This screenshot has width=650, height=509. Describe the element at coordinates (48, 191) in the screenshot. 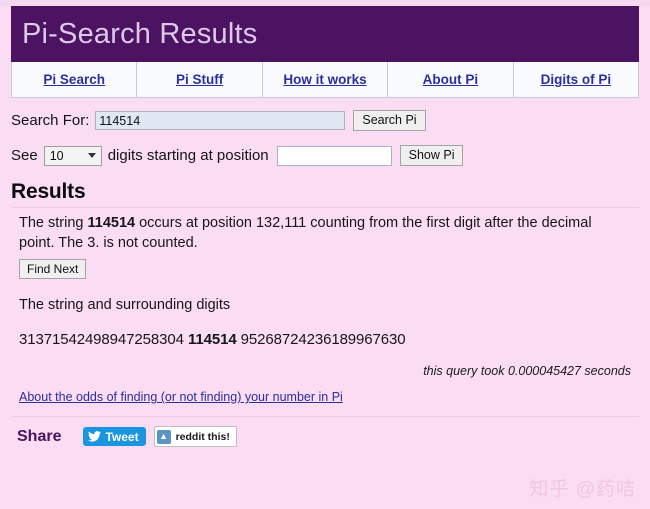

I see `results-heading: Results` at that location.